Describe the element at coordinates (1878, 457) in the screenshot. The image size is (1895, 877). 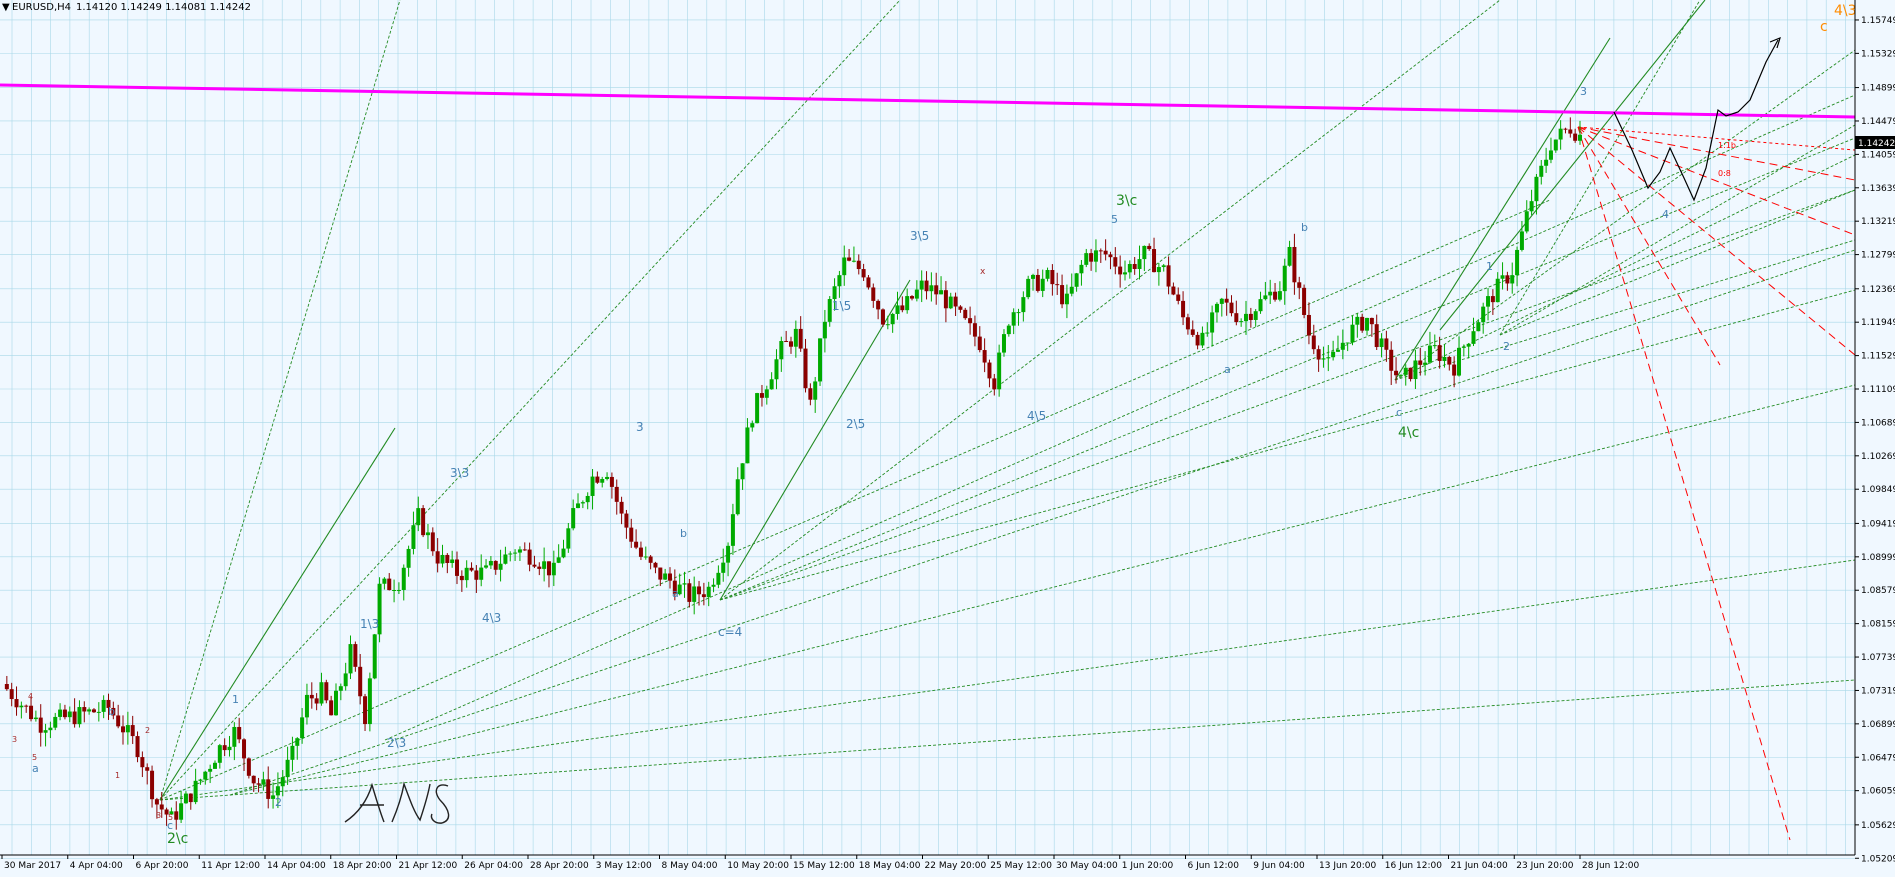
I see `price-tick-label: 1.10269` at that location.